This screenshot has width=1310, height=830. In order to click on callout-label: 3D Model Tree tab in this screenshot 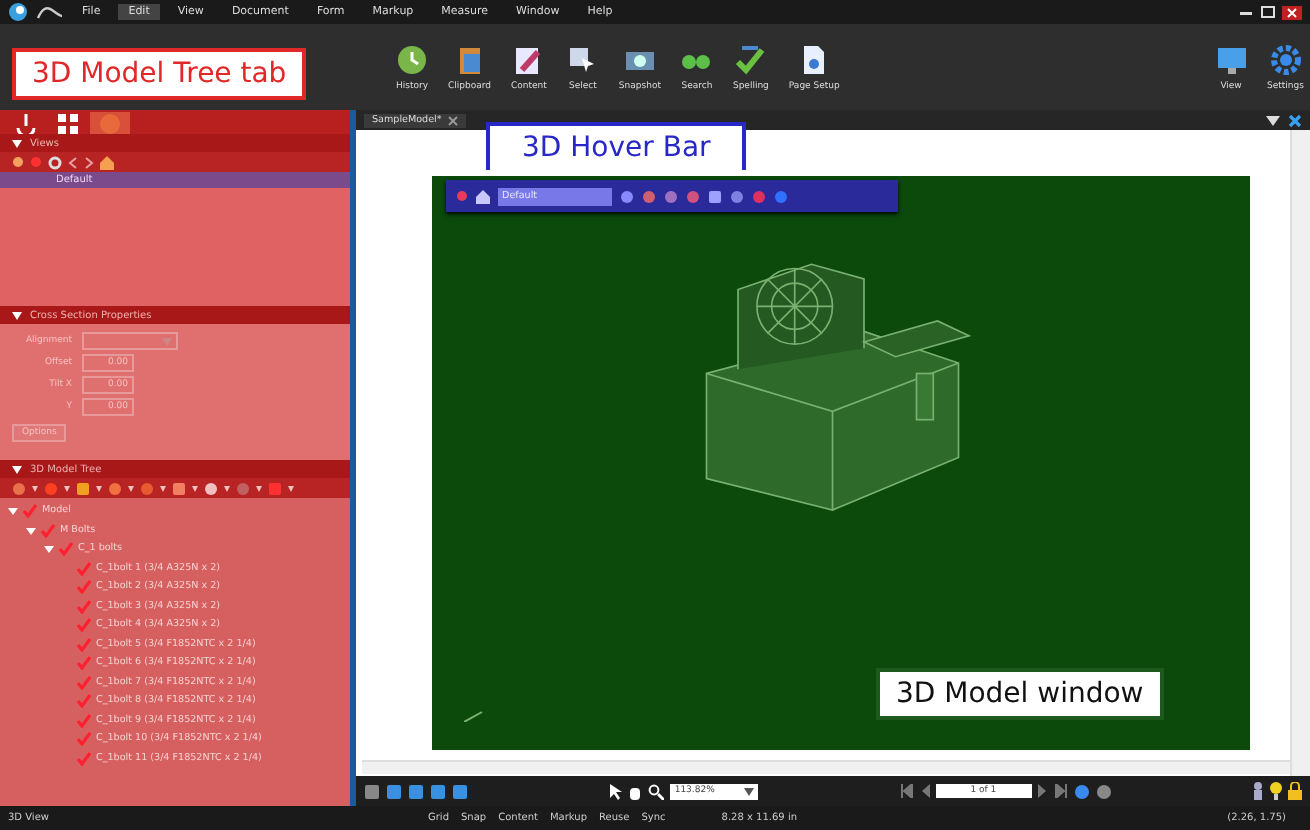, I will do `click(159, 74)`.